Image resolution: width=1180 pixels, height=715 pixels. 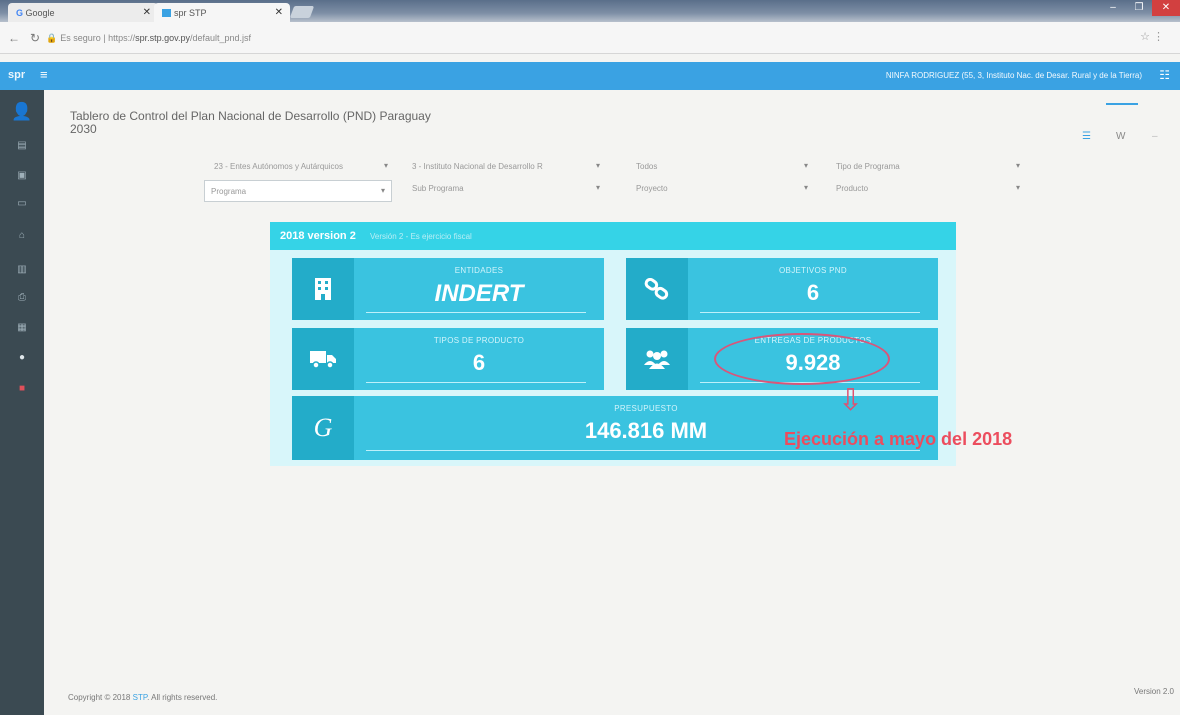 I want to click on annotation-arrow-icon: ⇩, so click(x=851, y=400).